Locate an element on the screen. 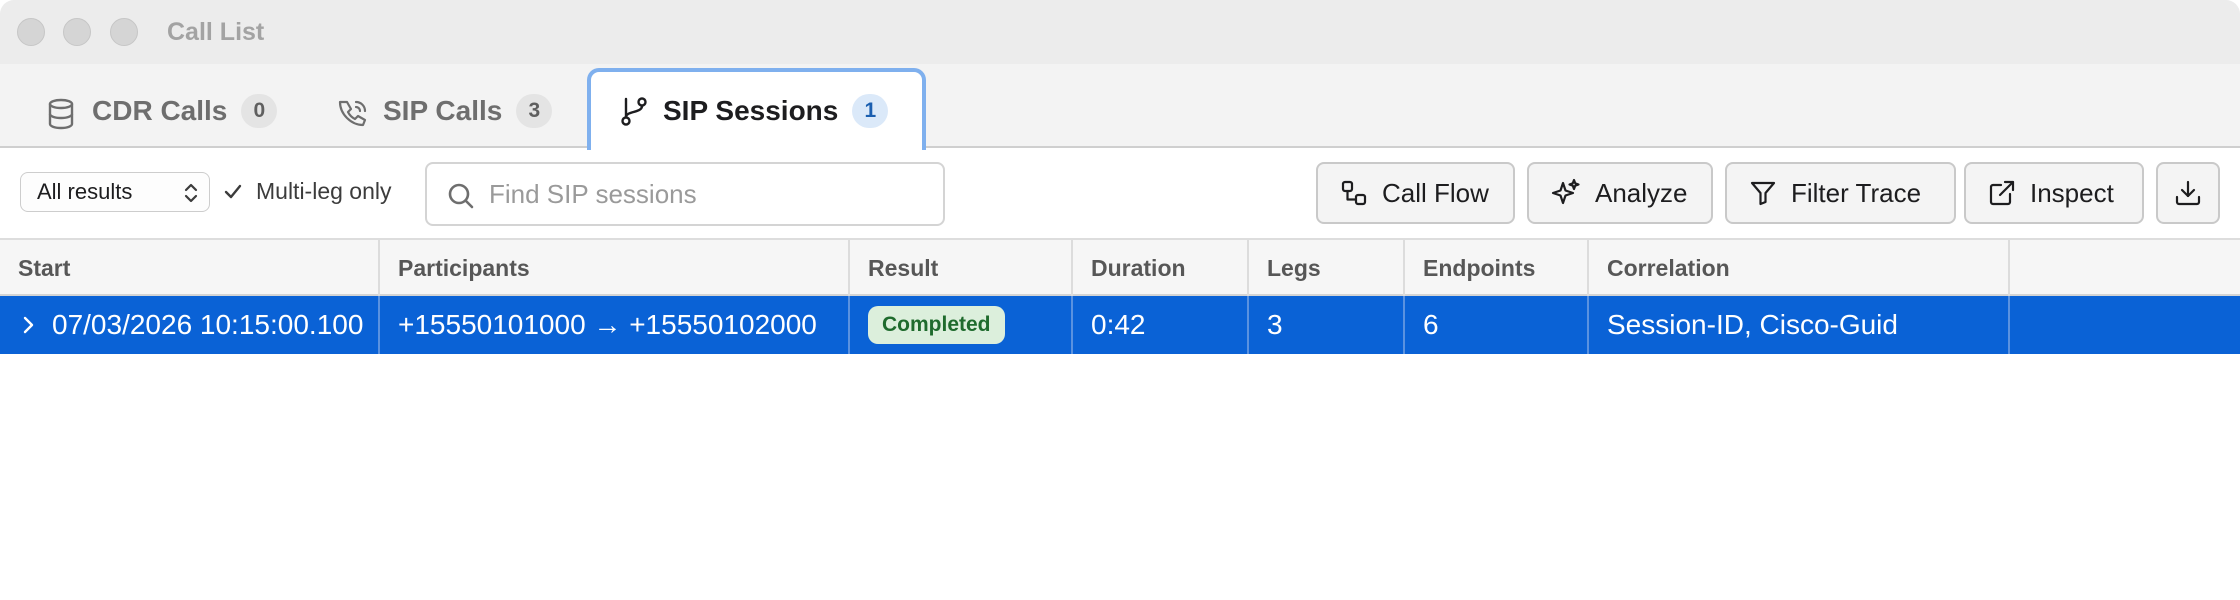 The width and height of the screenshot is (2240, 600). multileg-only-checkbox: Multi-leg only is located at coordinates (307, 191).